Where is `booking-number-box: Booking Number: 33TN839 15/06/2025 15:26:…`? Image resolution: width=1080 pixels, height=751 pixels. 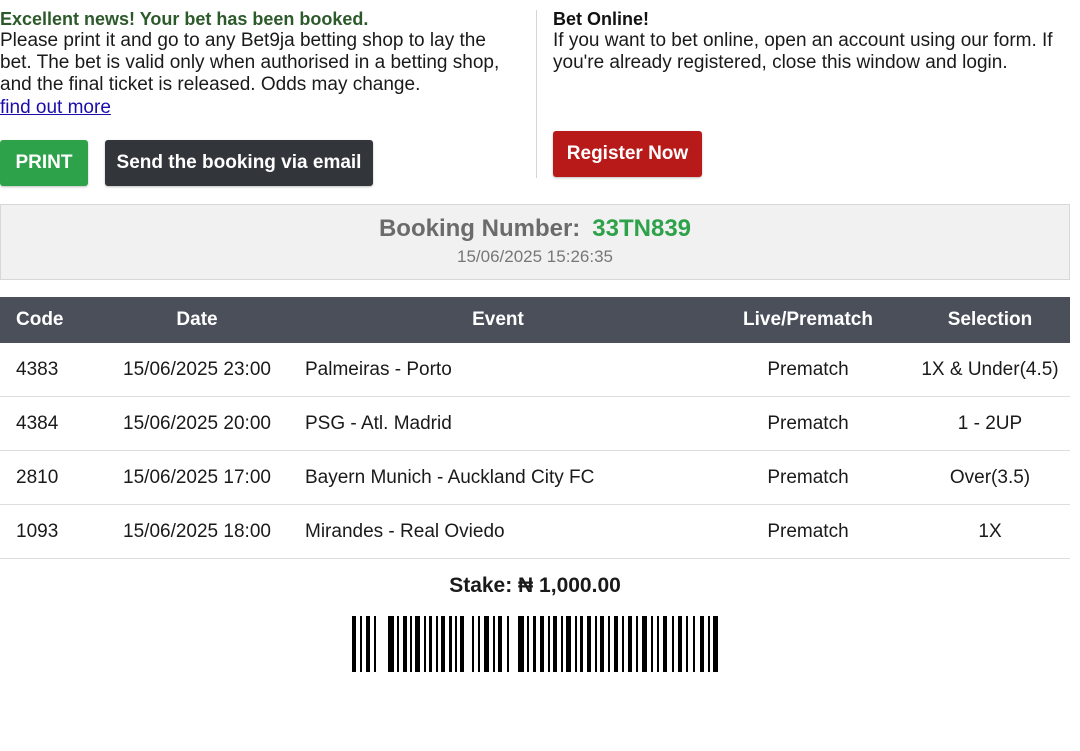 booking-number-box: Booking Number: 33TN839 15/06/2025 15:26:… is located at coordinates (535, 242).